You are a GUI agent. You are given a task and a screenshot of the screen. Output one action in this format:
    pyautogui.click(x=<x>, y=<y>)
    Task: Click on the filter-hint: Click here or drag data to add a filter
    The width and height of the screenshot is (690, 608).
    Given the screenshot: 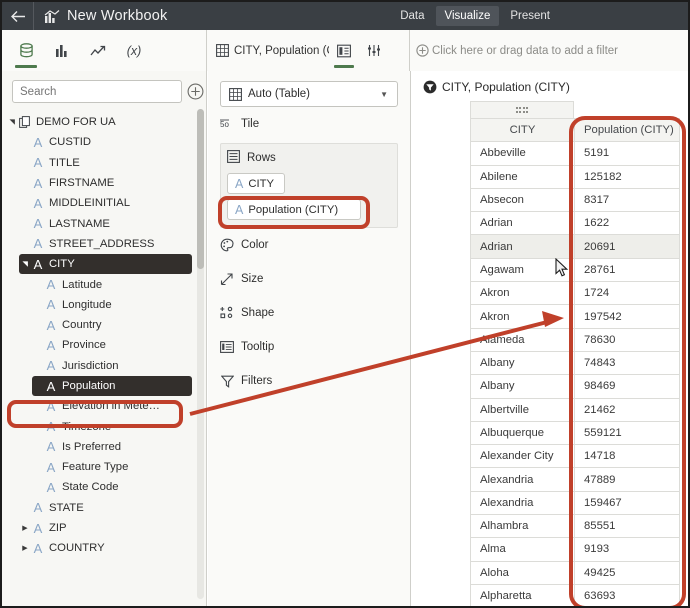 What is the action you would take?
    pyautogui.click(x=517, y=50)
    